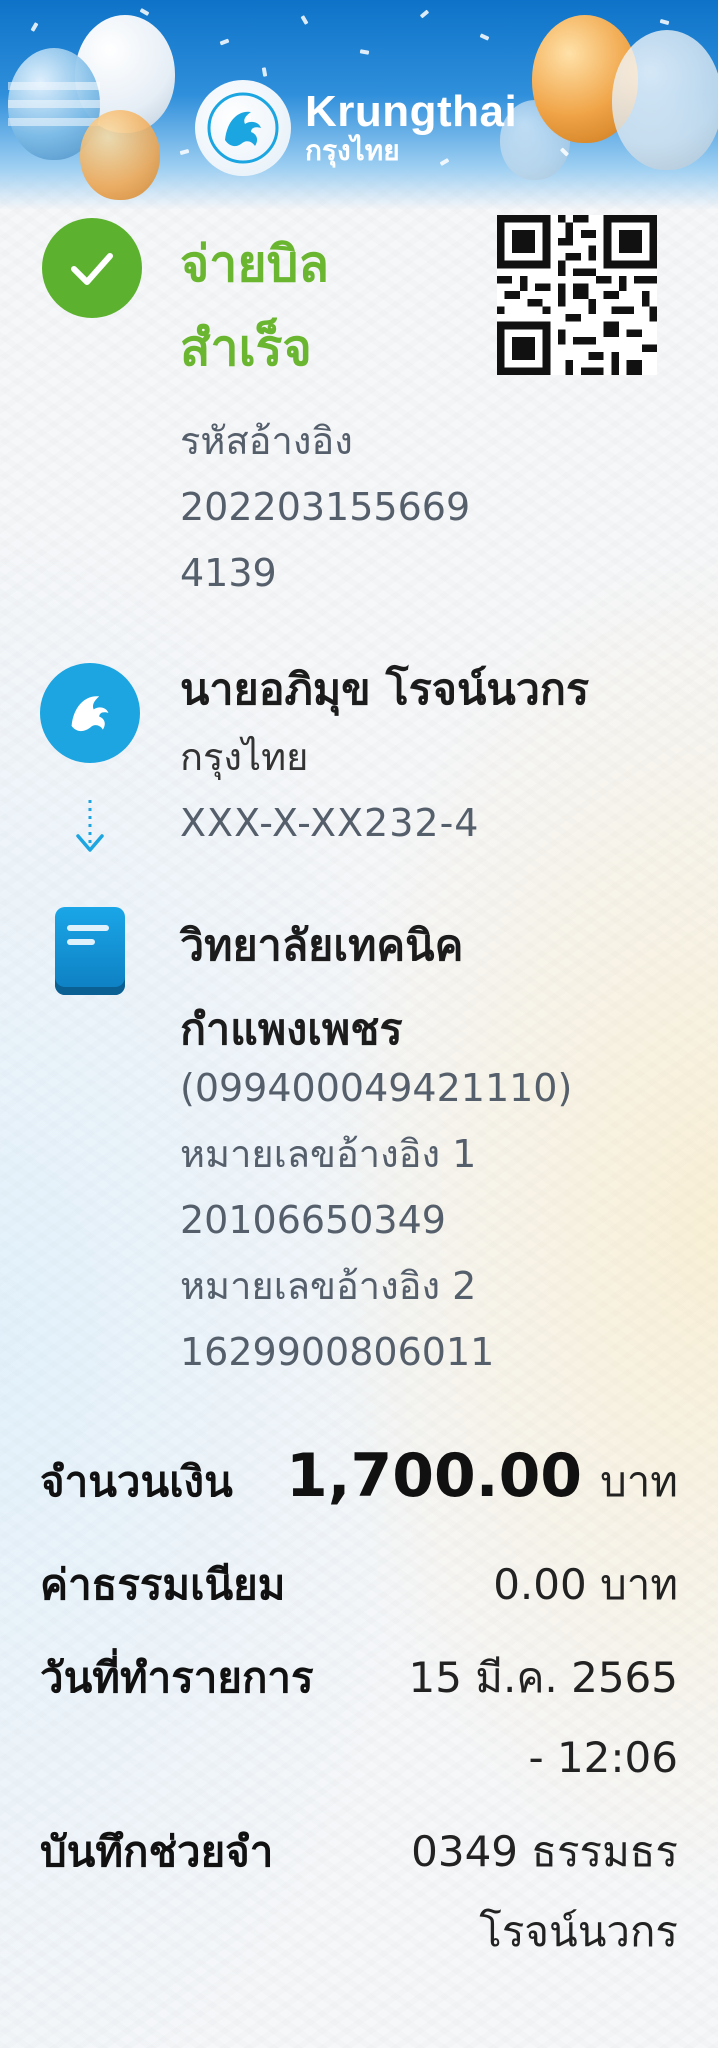 This screenshot has width=718, height=2048. What do you see at coordinates (177, 1677) in the screenshot?
I see `date-label: วันที่ทำรายการ` at bounding box center [177, 1677].